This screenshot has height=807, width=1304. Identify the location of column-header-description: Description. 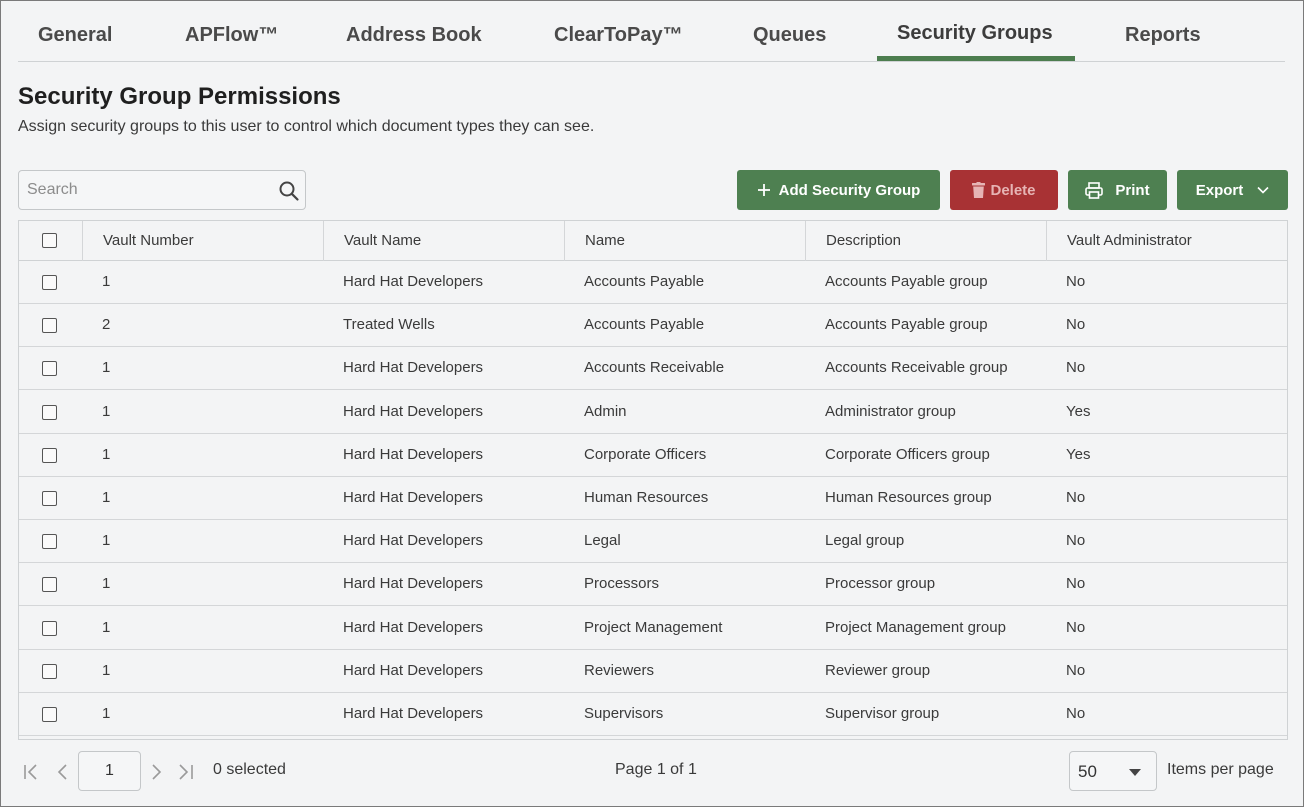
(925, 241).